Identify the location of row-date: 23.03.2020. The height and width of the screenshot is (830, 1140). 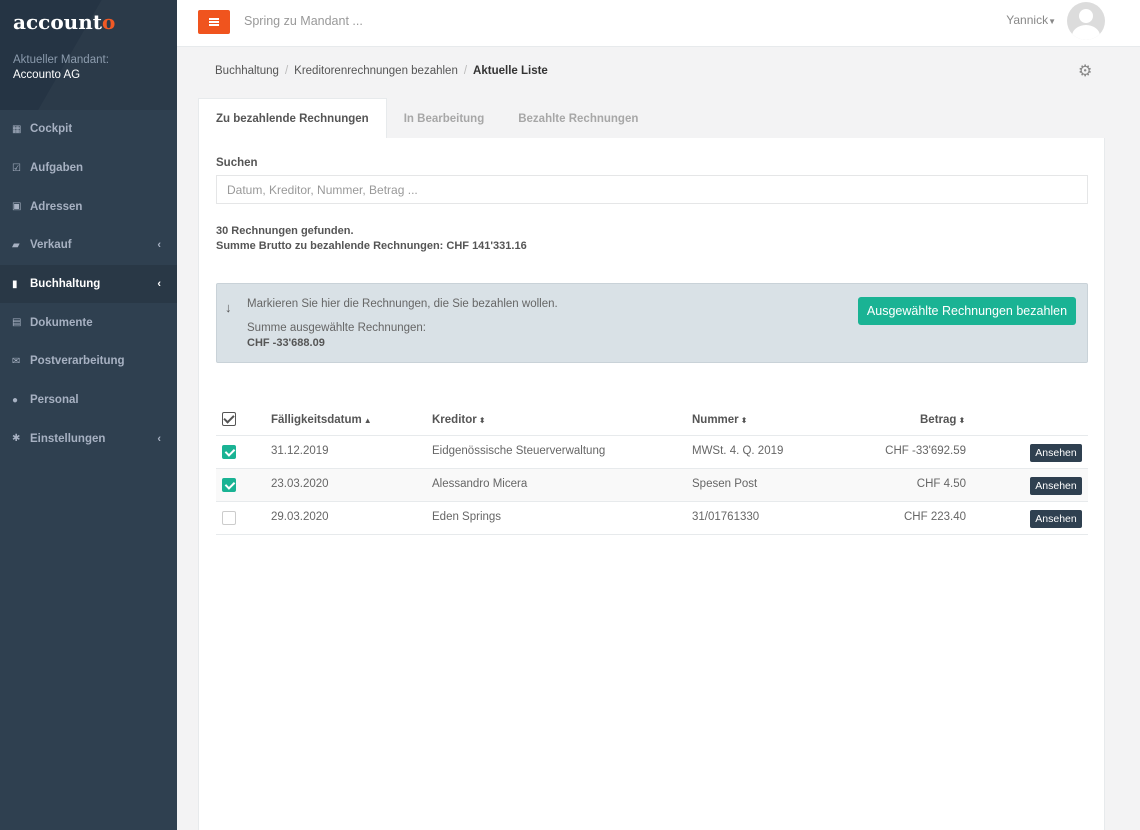
(300, 484).